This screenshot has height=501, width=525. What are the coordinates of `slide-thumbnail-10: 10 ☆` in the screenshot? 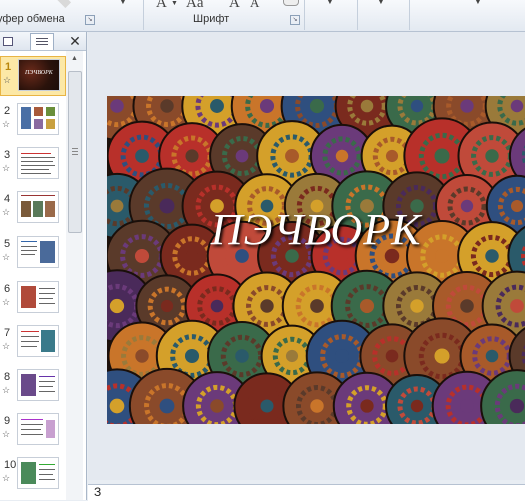 It's located at (33, 475).